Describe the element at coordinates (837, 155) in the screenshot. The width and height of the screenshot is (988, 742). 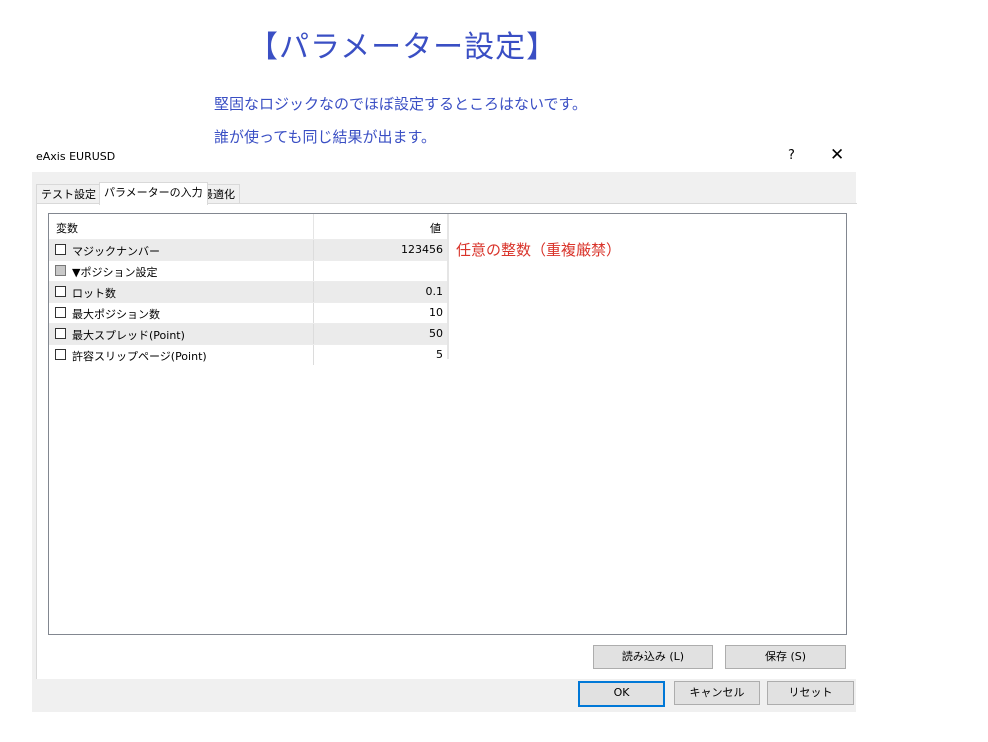
I see `close-button: ✕` at that location.